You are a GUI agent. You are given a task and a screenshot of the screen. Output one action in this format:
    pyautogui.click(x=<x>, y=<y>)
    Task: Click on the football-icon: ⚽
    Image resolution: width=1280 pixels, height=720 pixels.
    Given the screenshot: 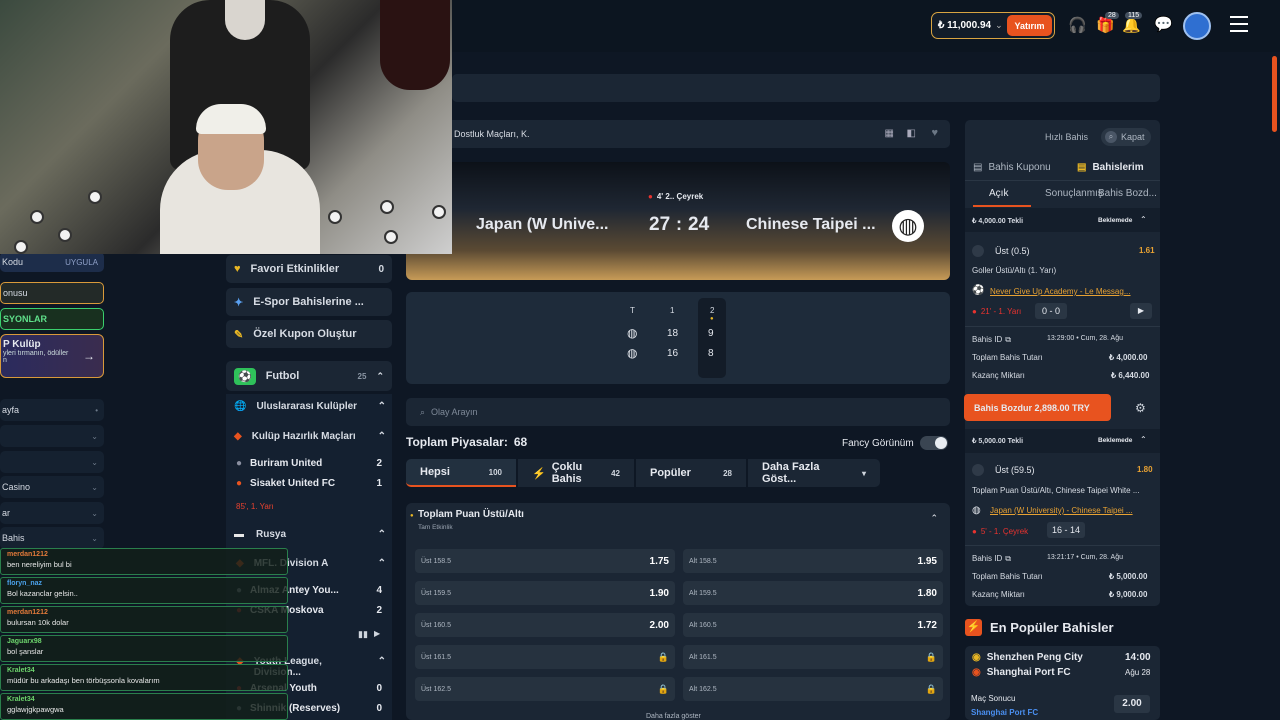 What is the action you would take?
    pyautogui.click(x=245, y=376)
    